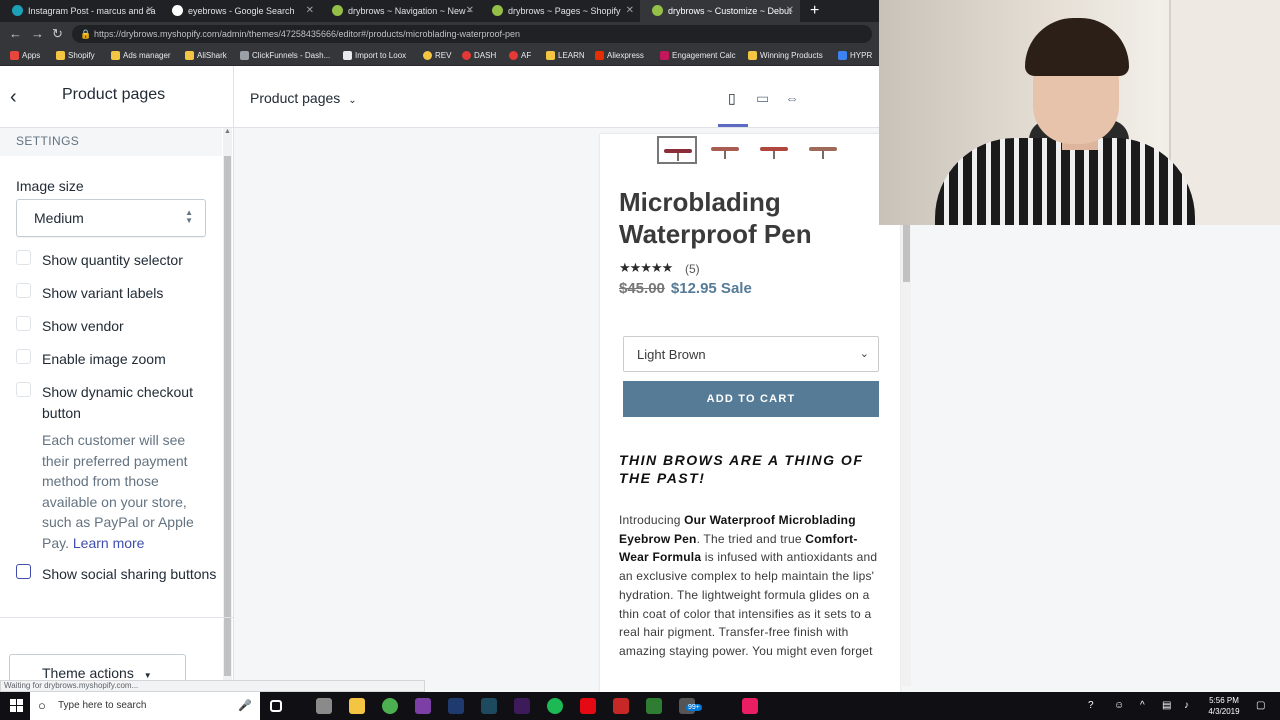 This screenshot has height=720, width=1280. Describe the element at coordinates (671, 354) in the screenshot. I see `variant-value: Light Brown` at that location.